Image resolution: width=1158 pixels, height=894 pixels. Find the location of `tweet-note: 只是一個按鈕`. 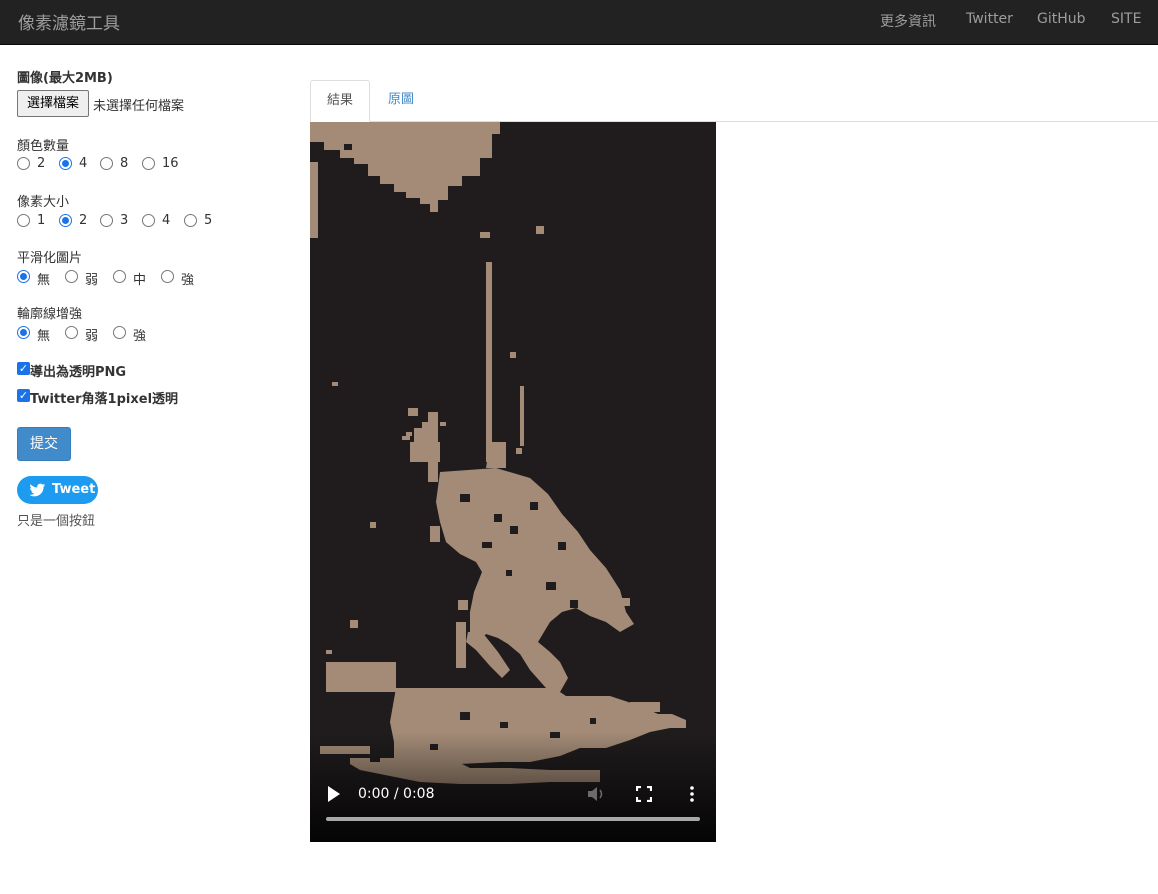

tweet-note: 只是一個按鈕 is located at coordinates (56, 521).